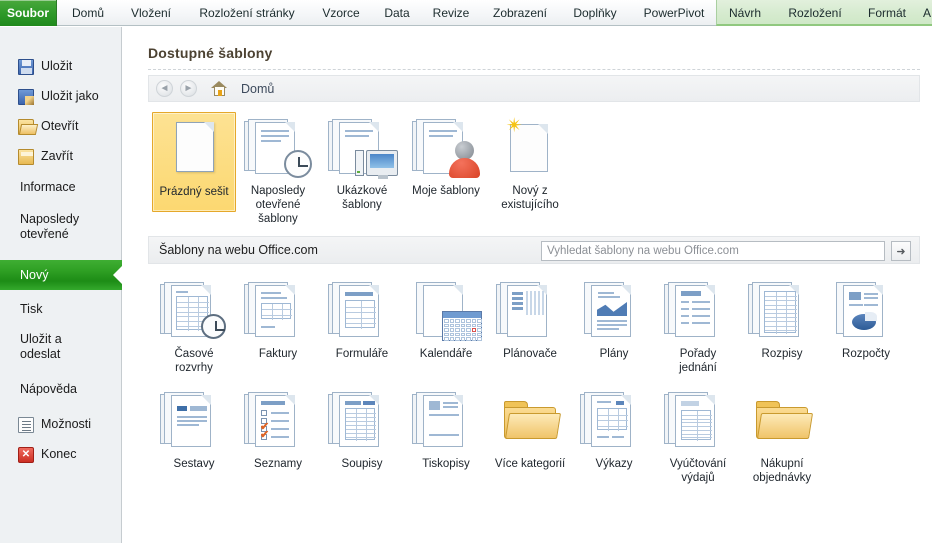 The width and height of the screenshot is (932, 543). Describe the element at coordinates (520, 13) in the screenshot. I see `tab-zobrazen-: Zobrazení` at that location.